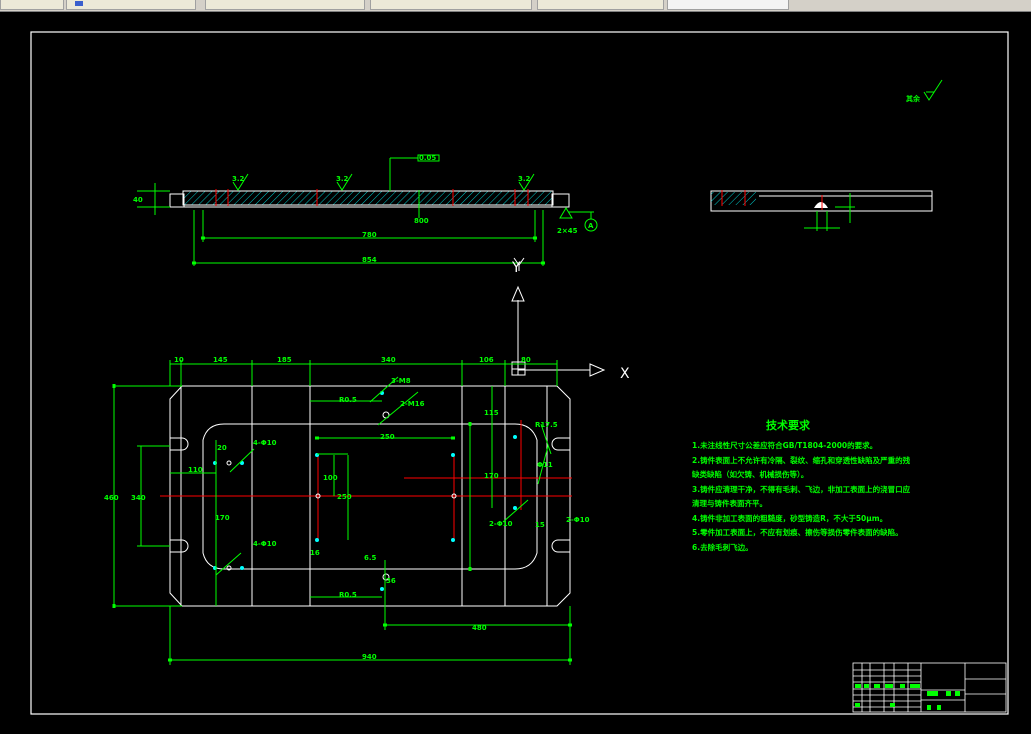 The image size is (1031, 734). Describe the element at coordinates (427, 158) in the screenshot. I see `svg-text: 0.05` at that location.